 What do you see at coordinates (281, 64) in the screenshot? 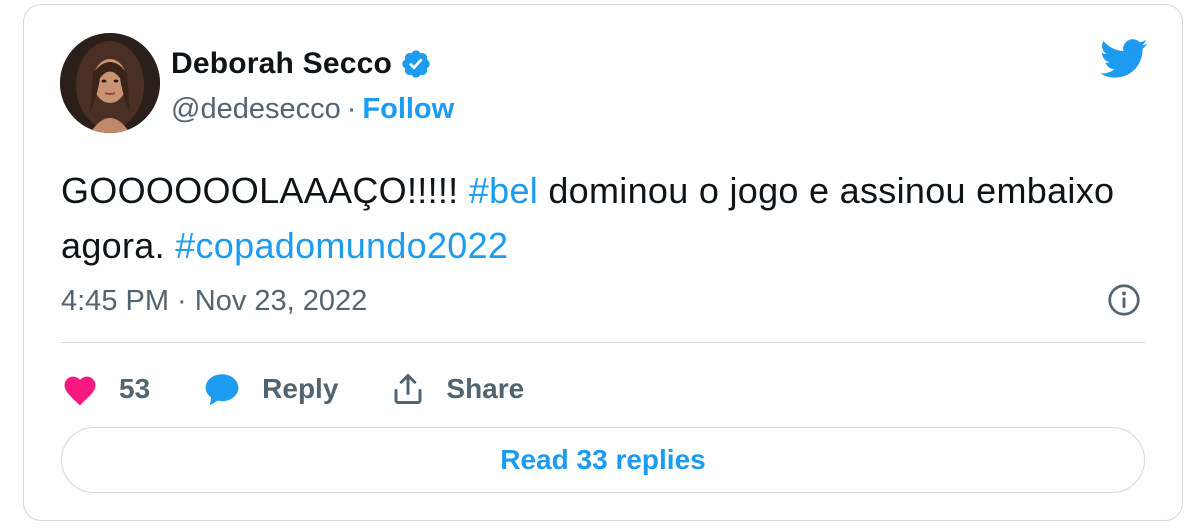
I see `author-display-name: Deborah Secco` at bounding box center [281, 64].